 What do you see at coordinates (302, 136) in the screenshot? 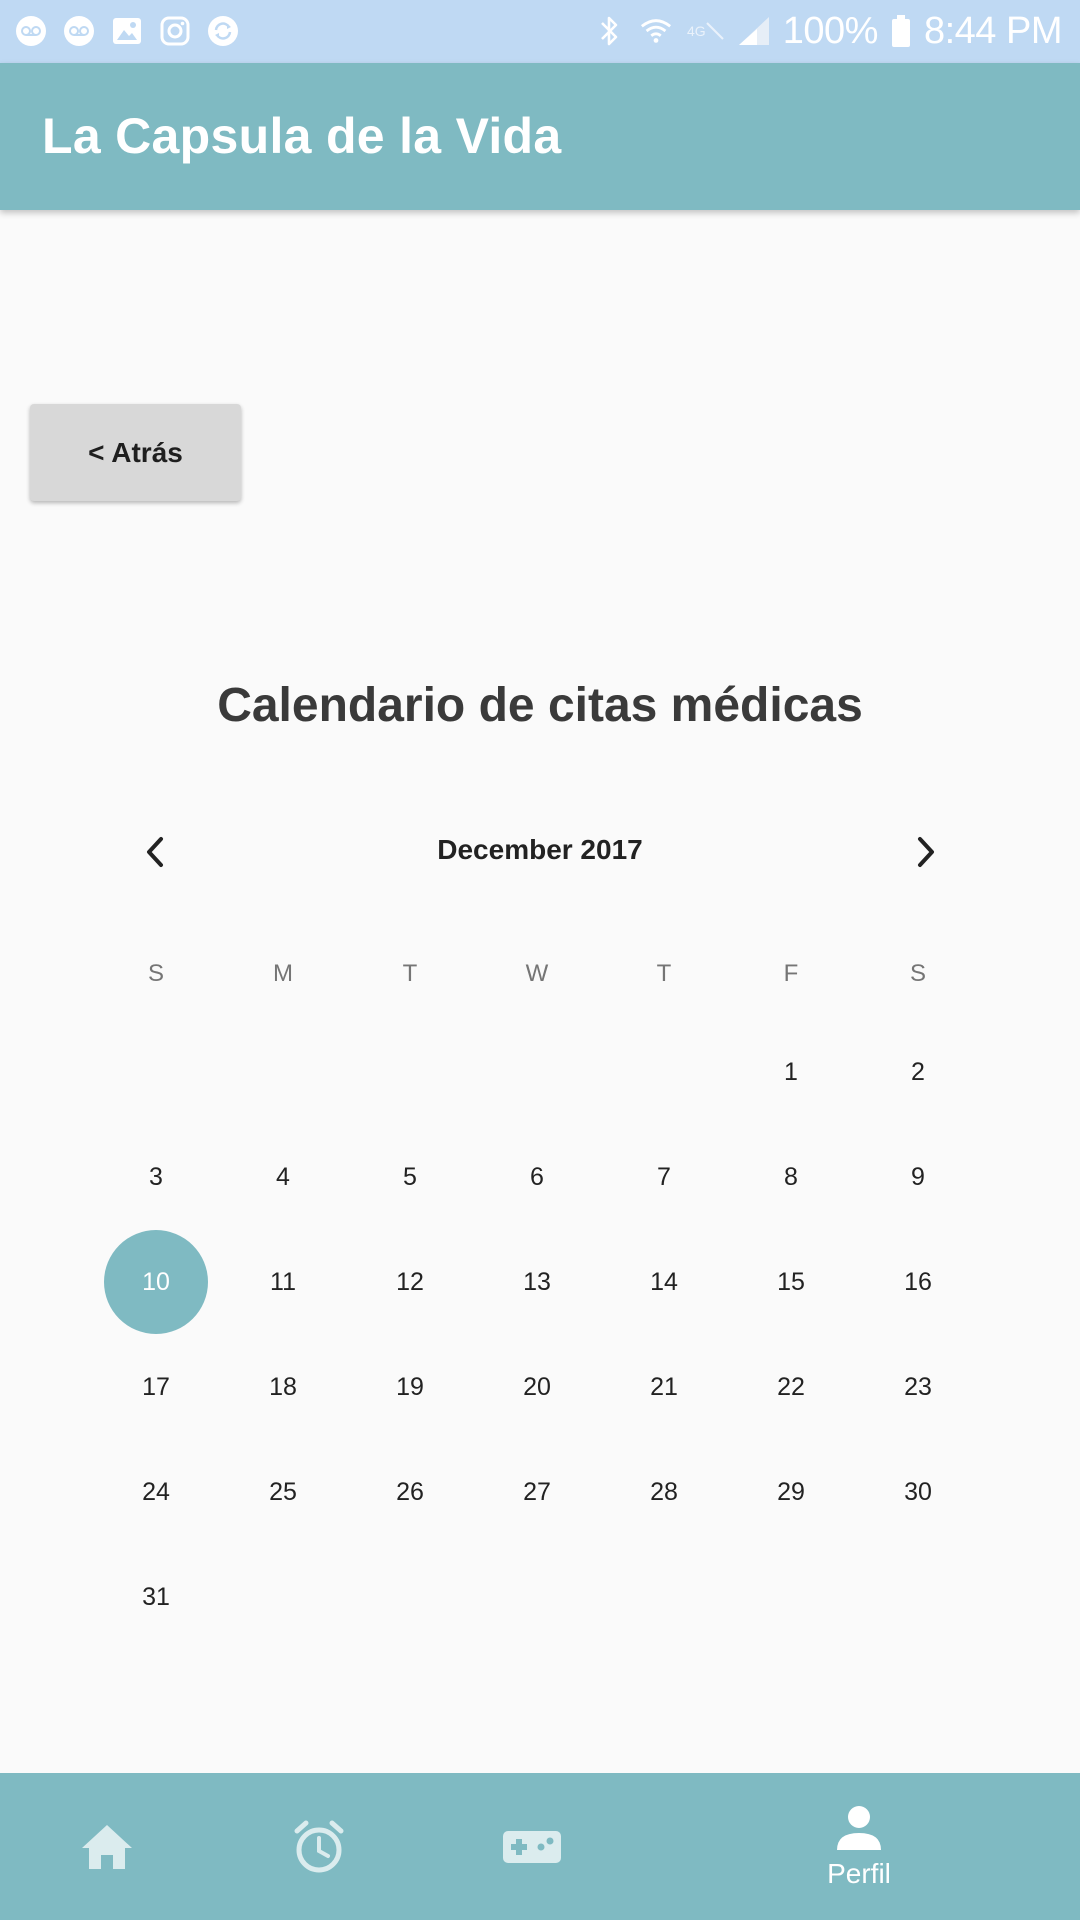
I see `app-title: La Capsula de la Vida` at bounding box center [302, 136].